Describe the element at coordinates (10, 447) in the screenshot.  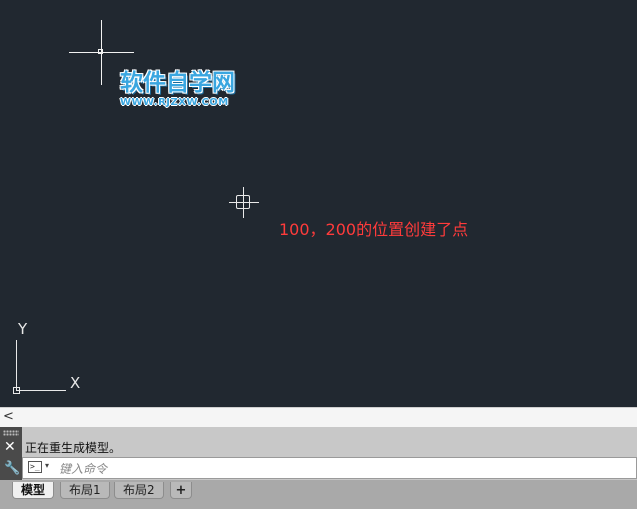
I see `close-icon: ✕` at that location.